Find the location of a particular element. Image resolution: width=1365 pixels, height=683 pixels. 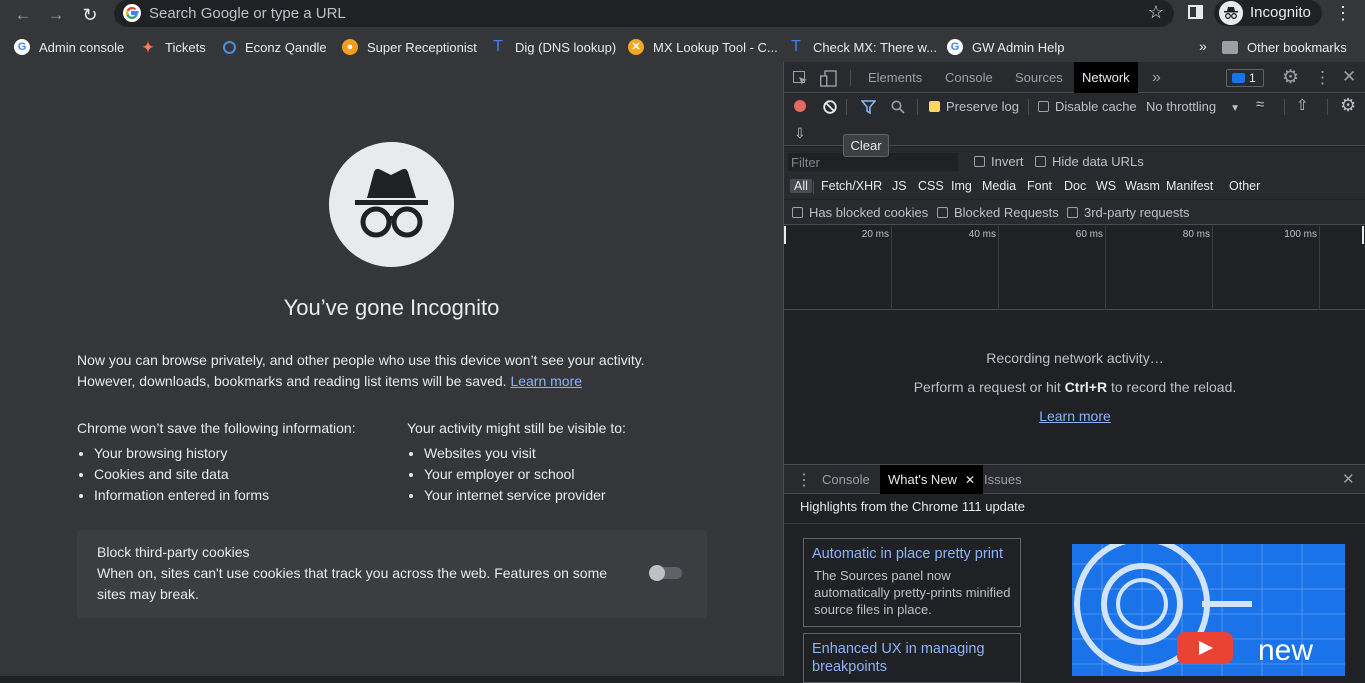

devtools-menu-icon: ⋮ is located at coordinates (1322, 78).